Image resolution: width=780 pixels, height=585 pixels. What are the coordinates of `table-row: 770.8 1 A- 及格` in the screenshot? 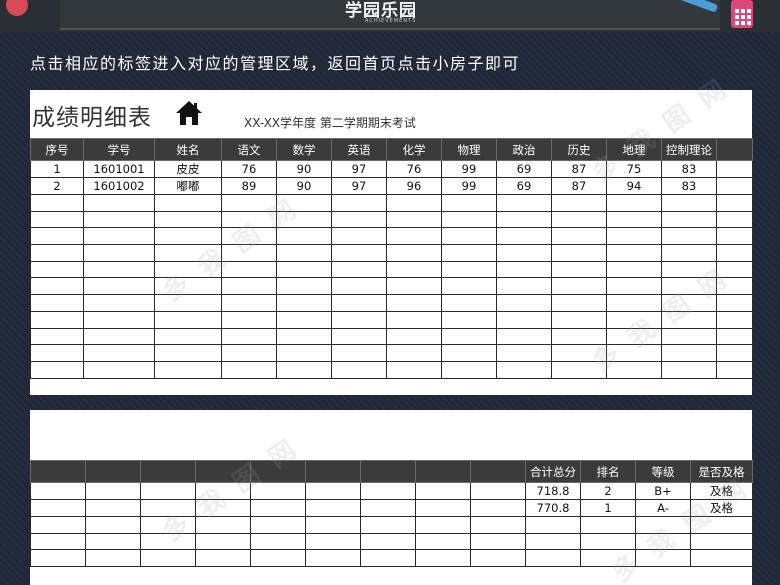 It's located at (391, 508).